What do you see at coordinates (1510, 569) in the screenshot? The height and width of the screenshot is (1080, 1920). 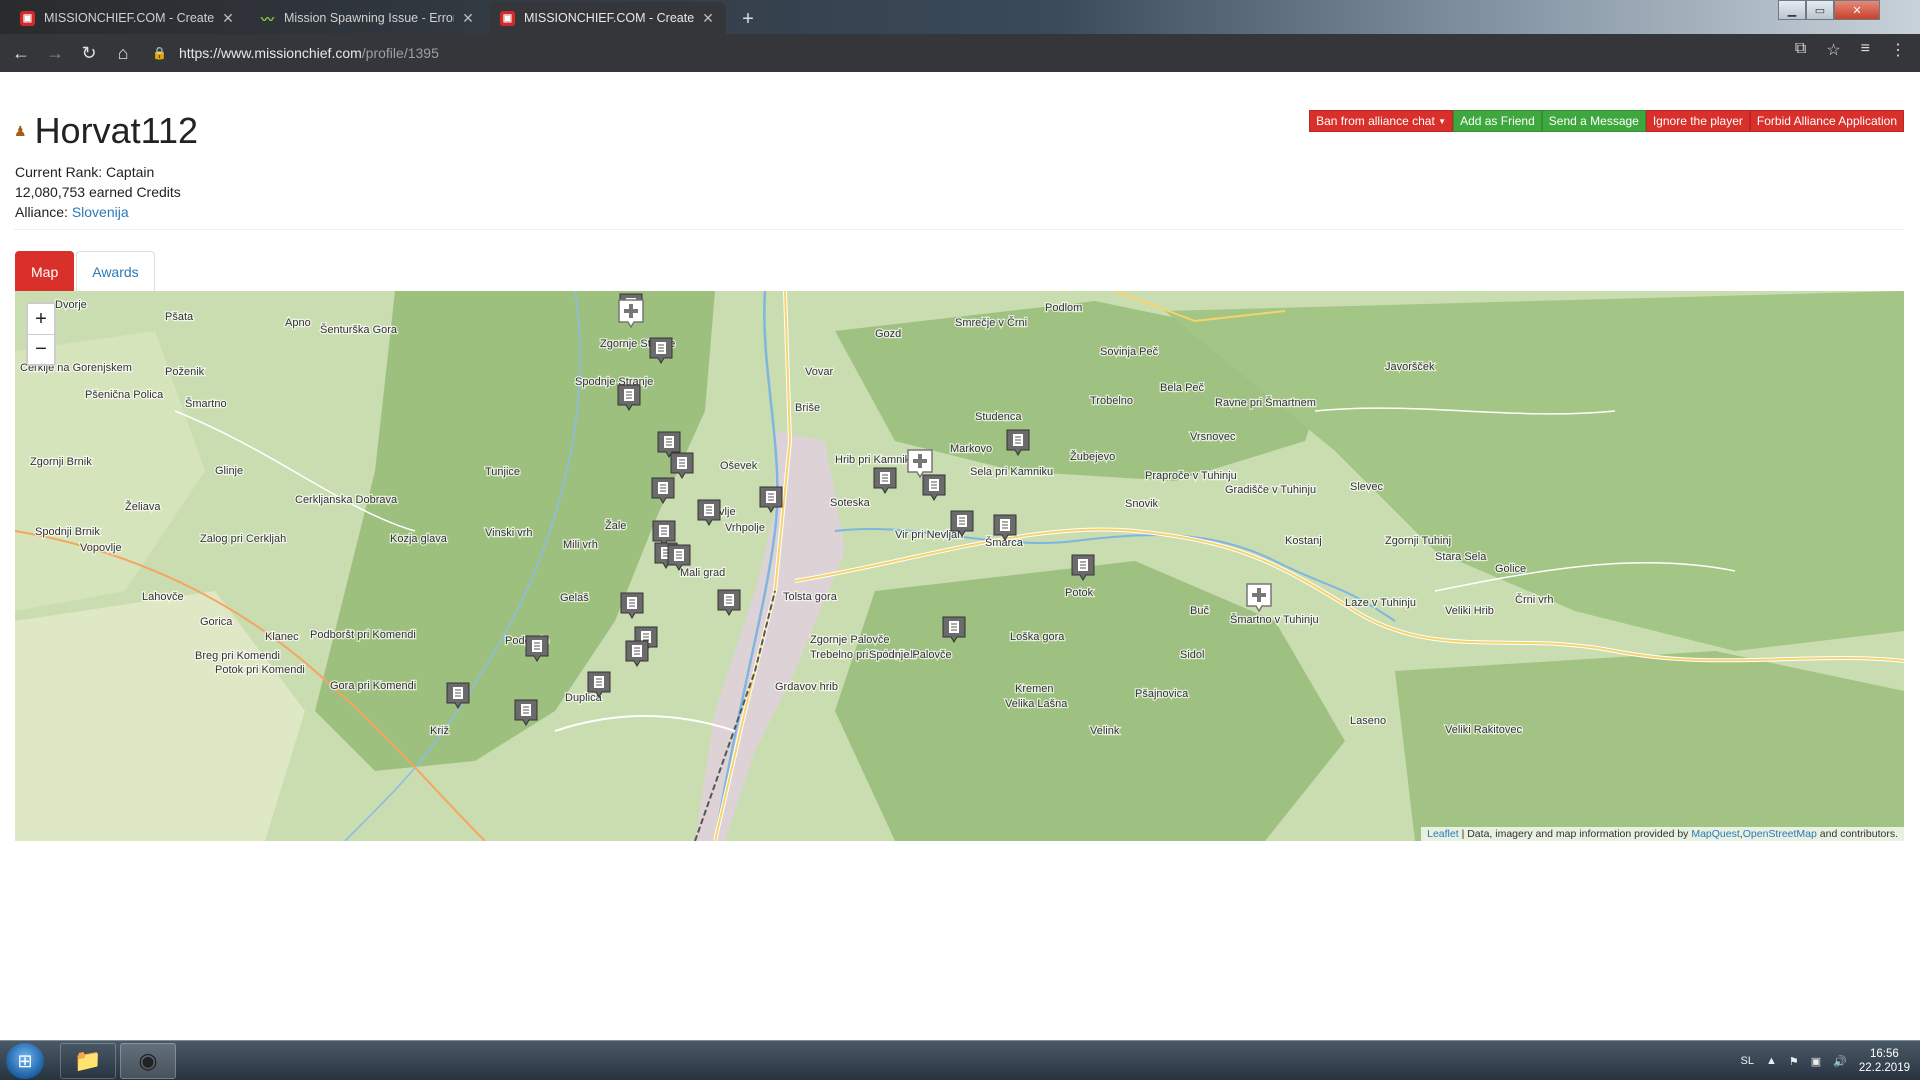 I see `map-place-label: Golice` at bounding box center [1510, 569].